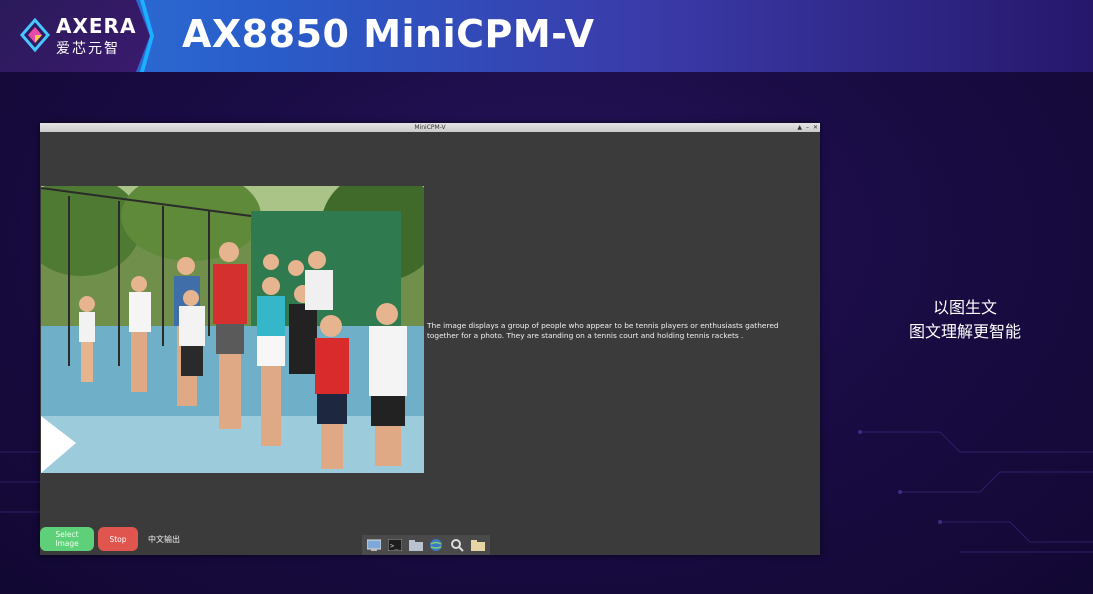 The height and width of the screenshot is (594, 1093). Describe the element at coordinates (478, 545) in the screenshot. I see `files-icon` at that location.